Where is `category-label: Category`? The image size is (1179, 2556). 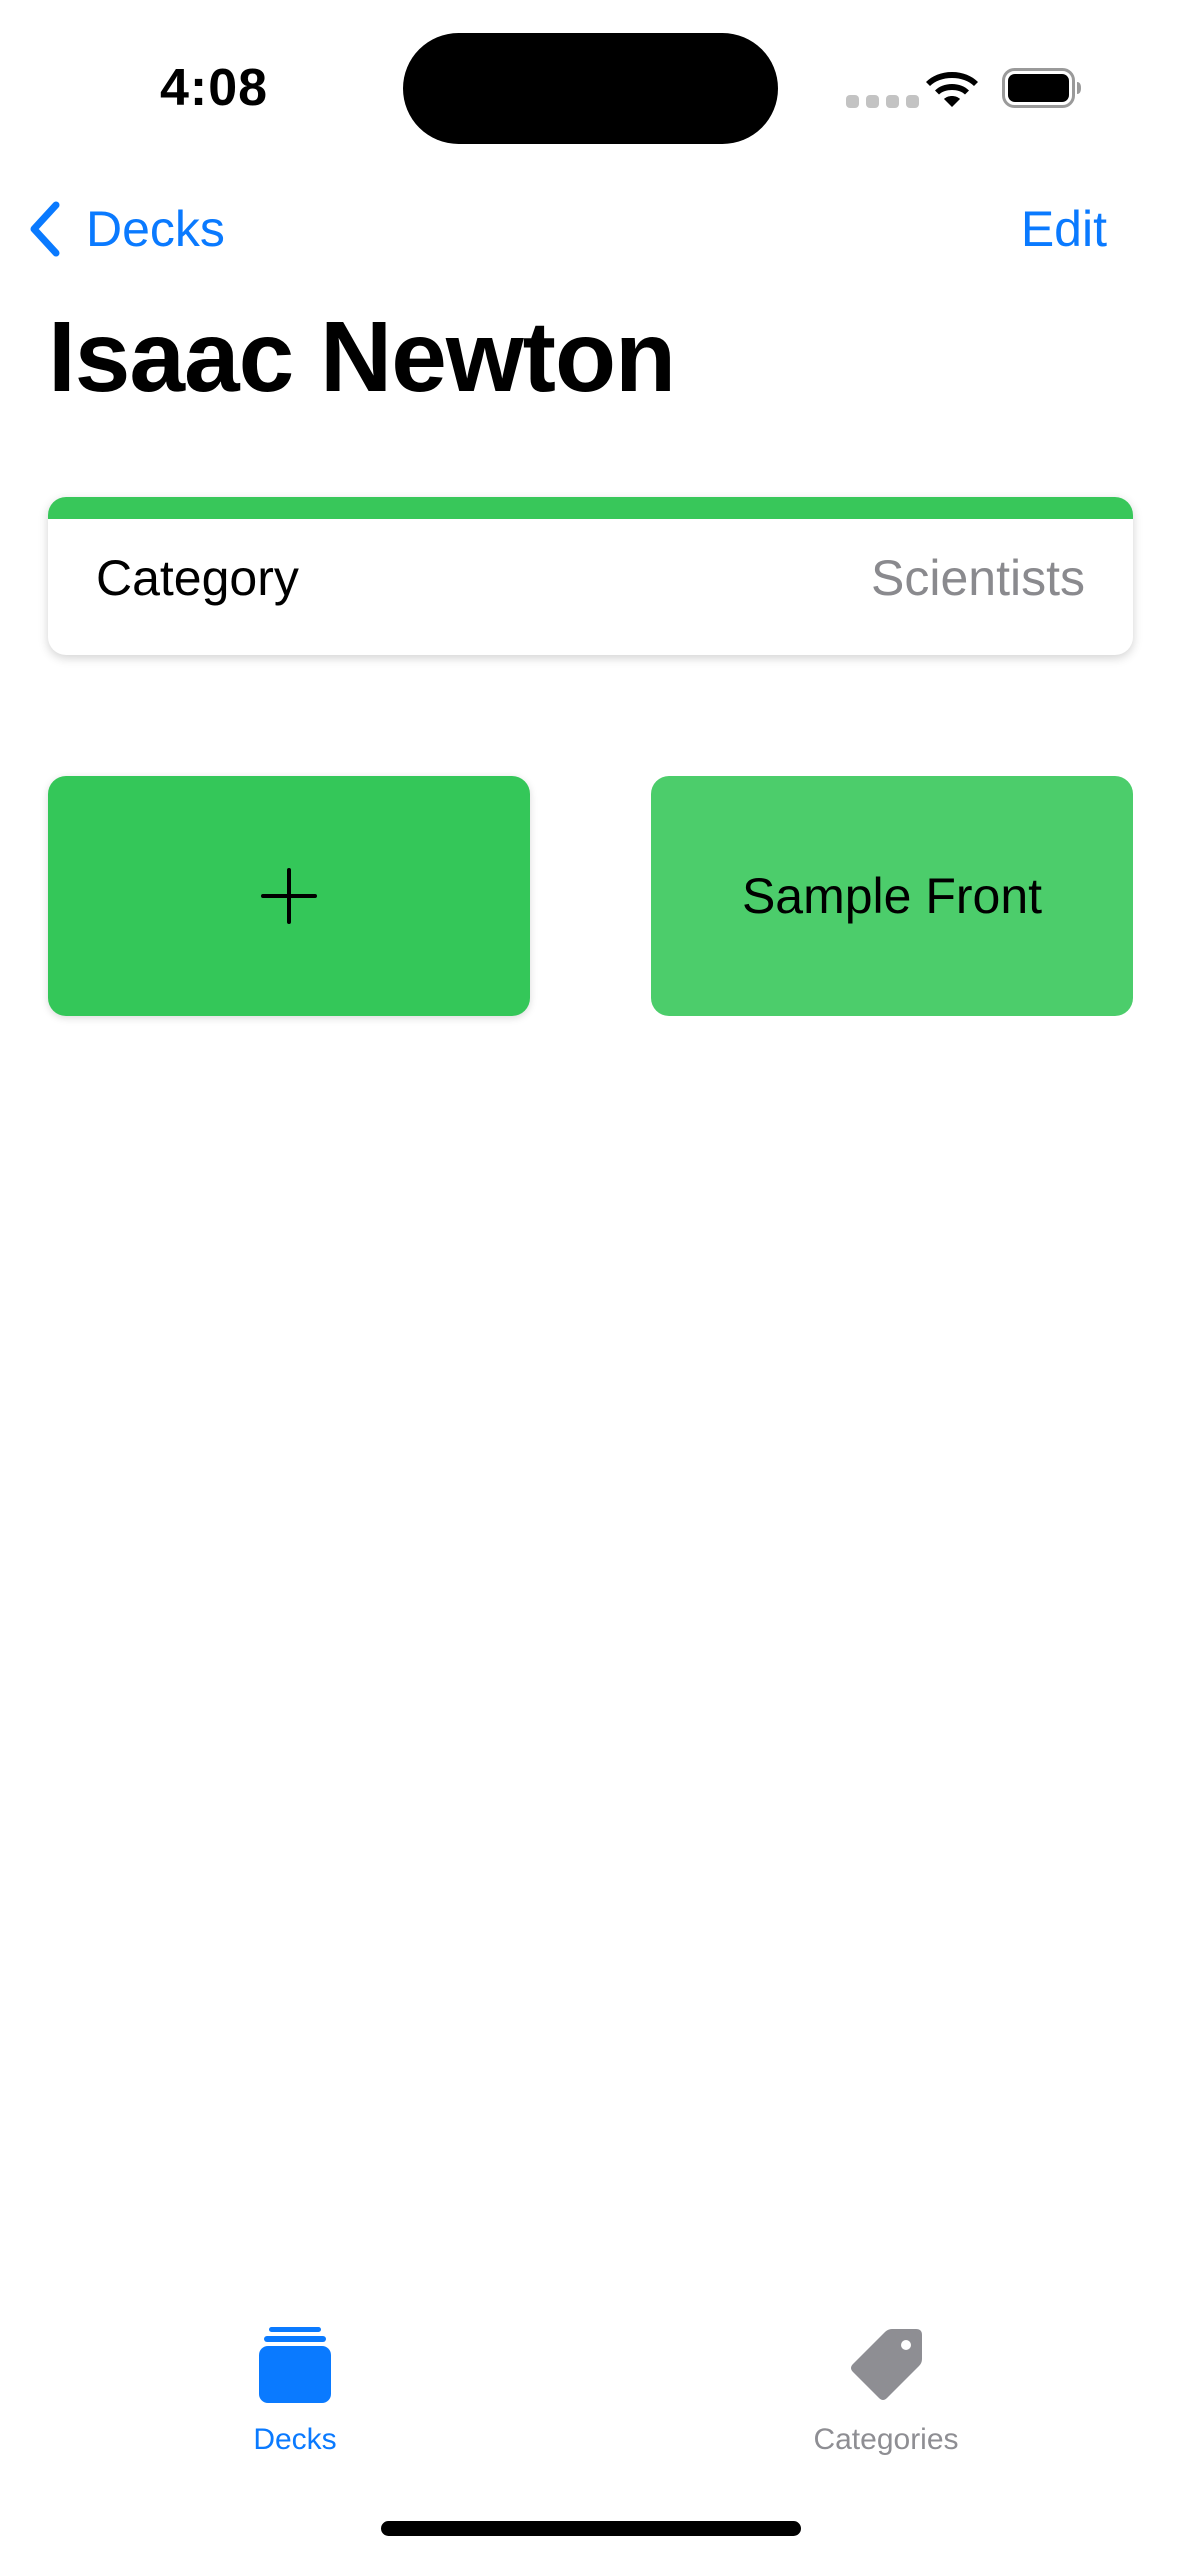
category-label: Category is located at coordinates (197, 578).